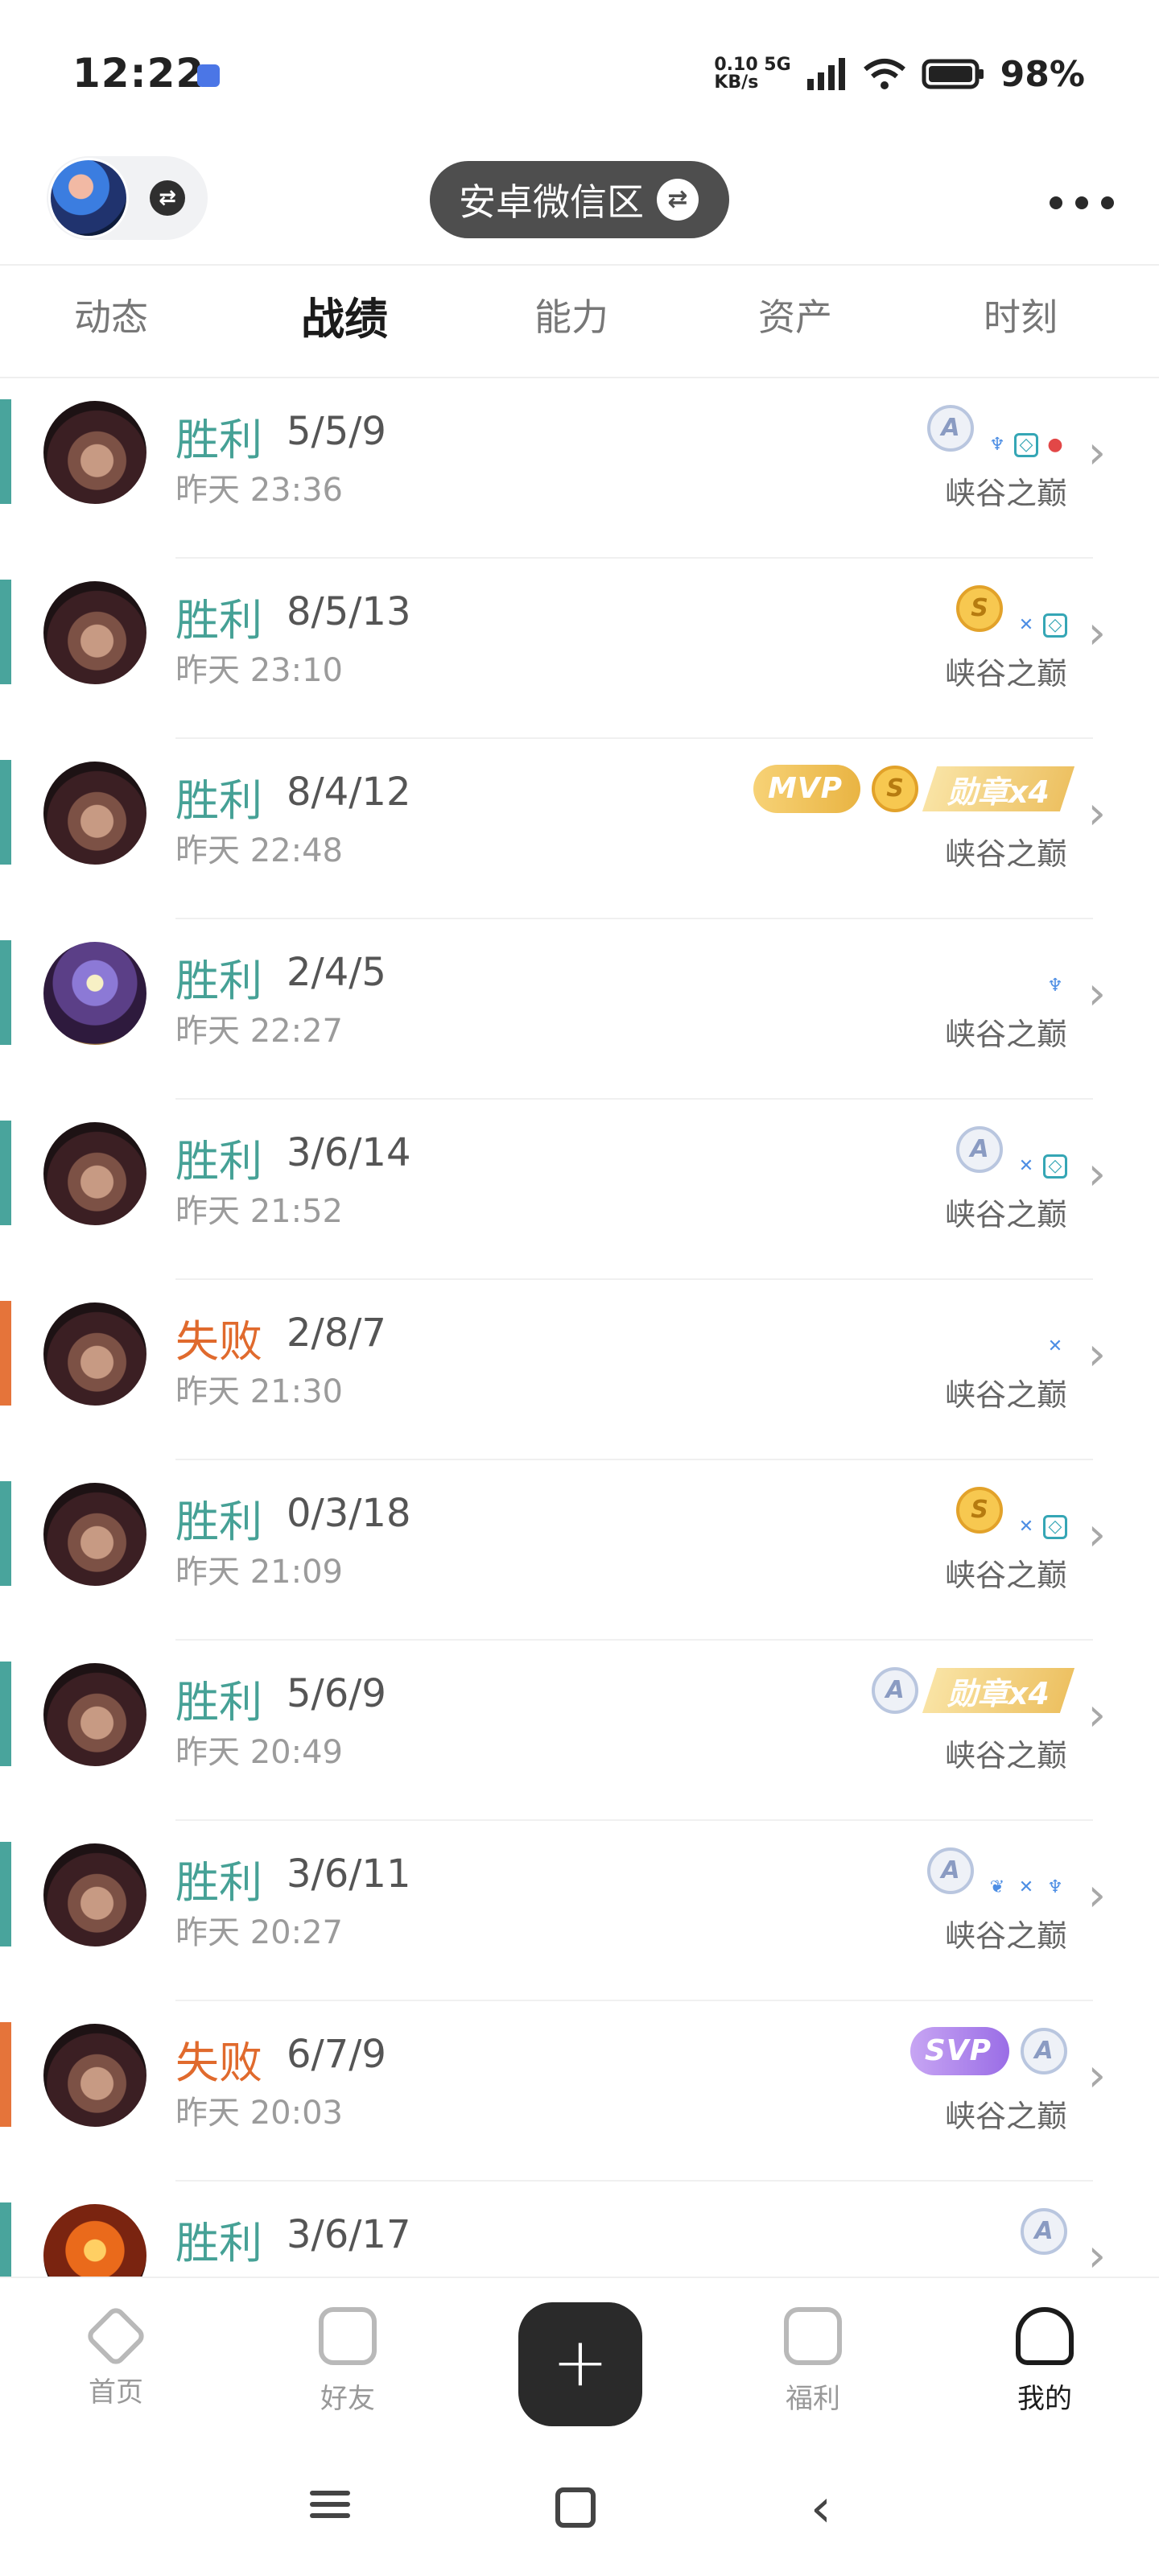 The height and width of the screenshot is (2576, 1159). I want to click on recent-apps-button, so click(330, 2508).